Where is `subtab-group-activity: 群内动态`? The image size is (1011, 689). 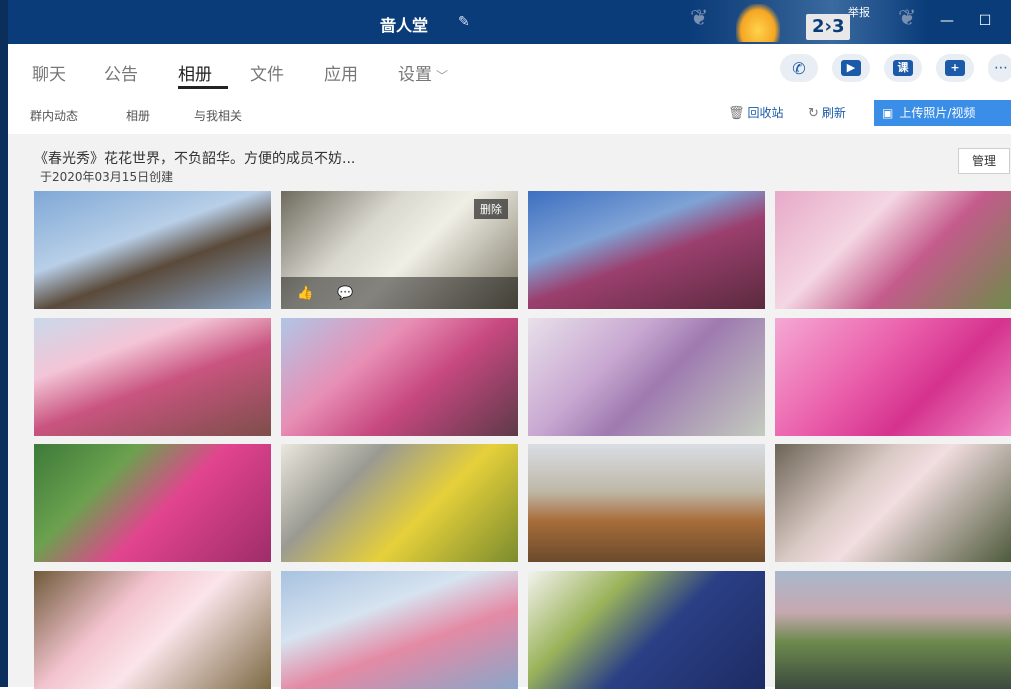 subtab-group-activity: 群内动态 is located at coordinates (54, 115).